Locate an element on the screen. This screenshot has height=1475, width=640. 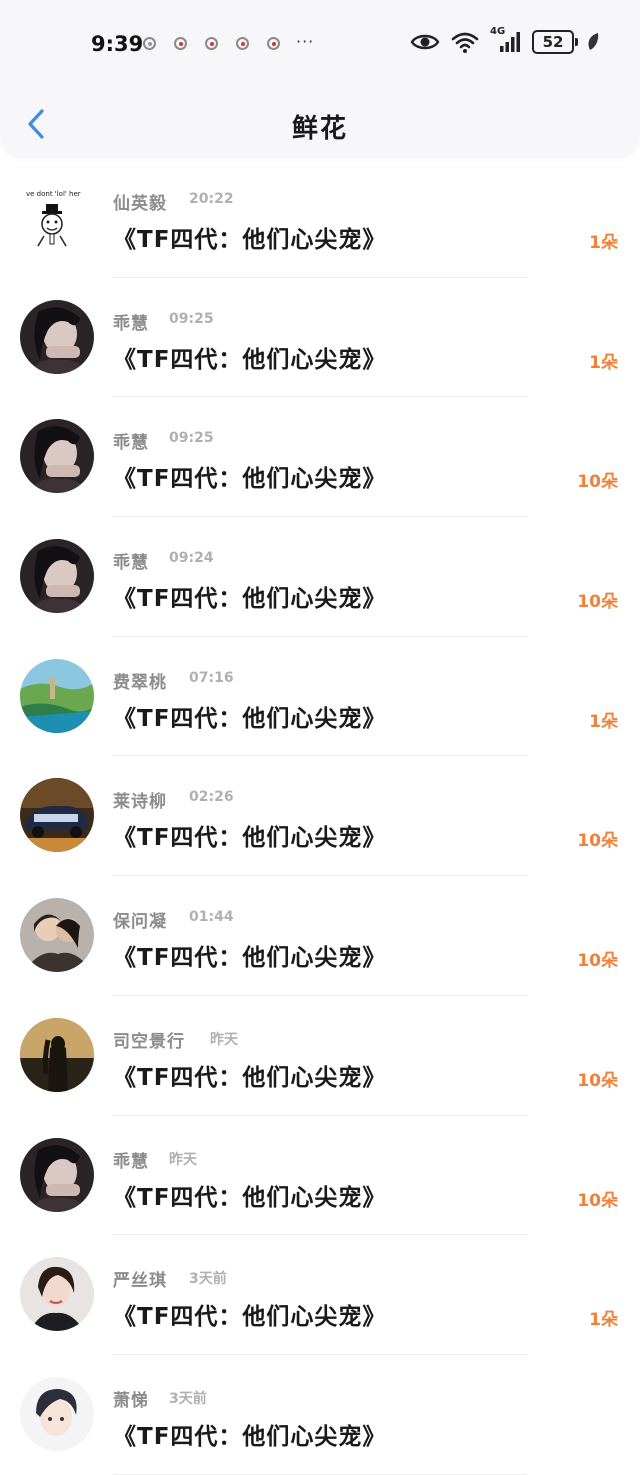
list-item: 费翠桃 07:16 《TF四代：他们心尖宠》 1朵 is located at coordinates (320, 697).